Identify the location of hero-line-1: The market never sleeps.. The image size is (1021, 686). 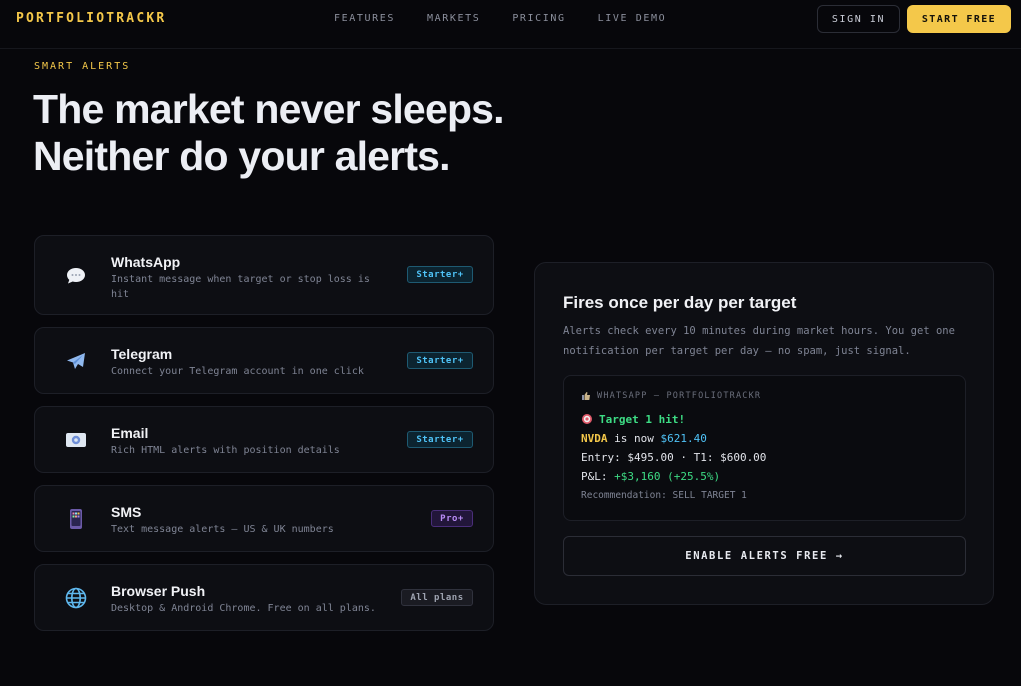
(269, 109).